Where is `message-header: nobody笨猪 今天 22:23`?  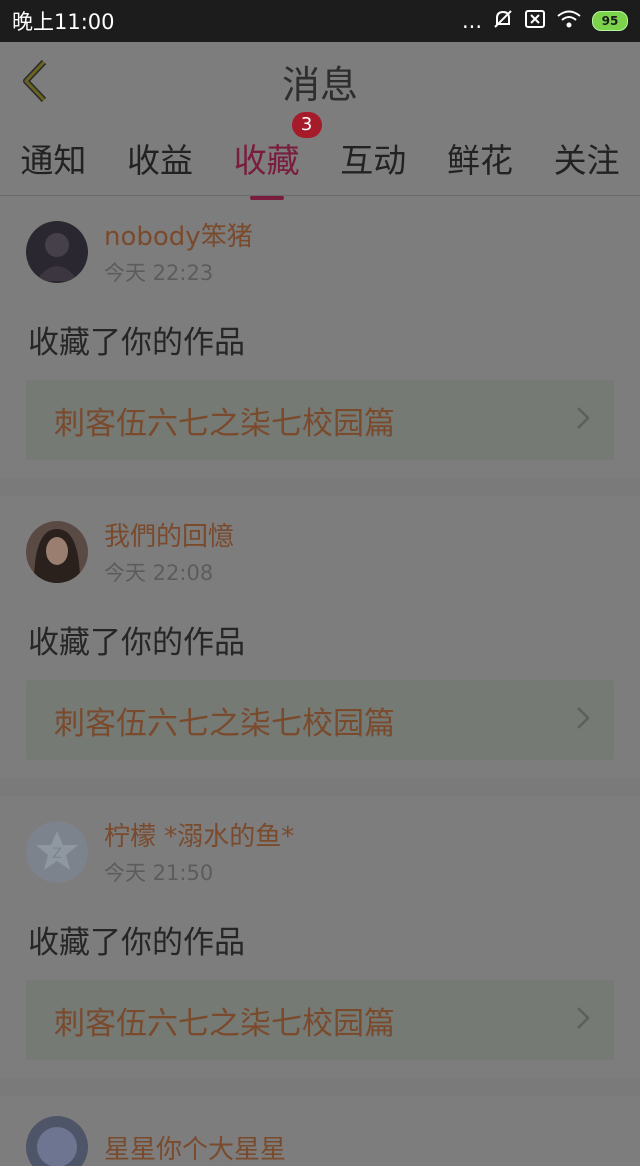 message-header: nobody笨猪 今天 22:23 is located at coordinates (320, 251).